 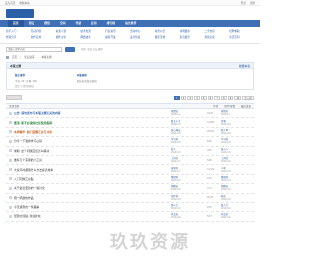 I want to click on nav-item: 空间, so click(x=63, y=23).